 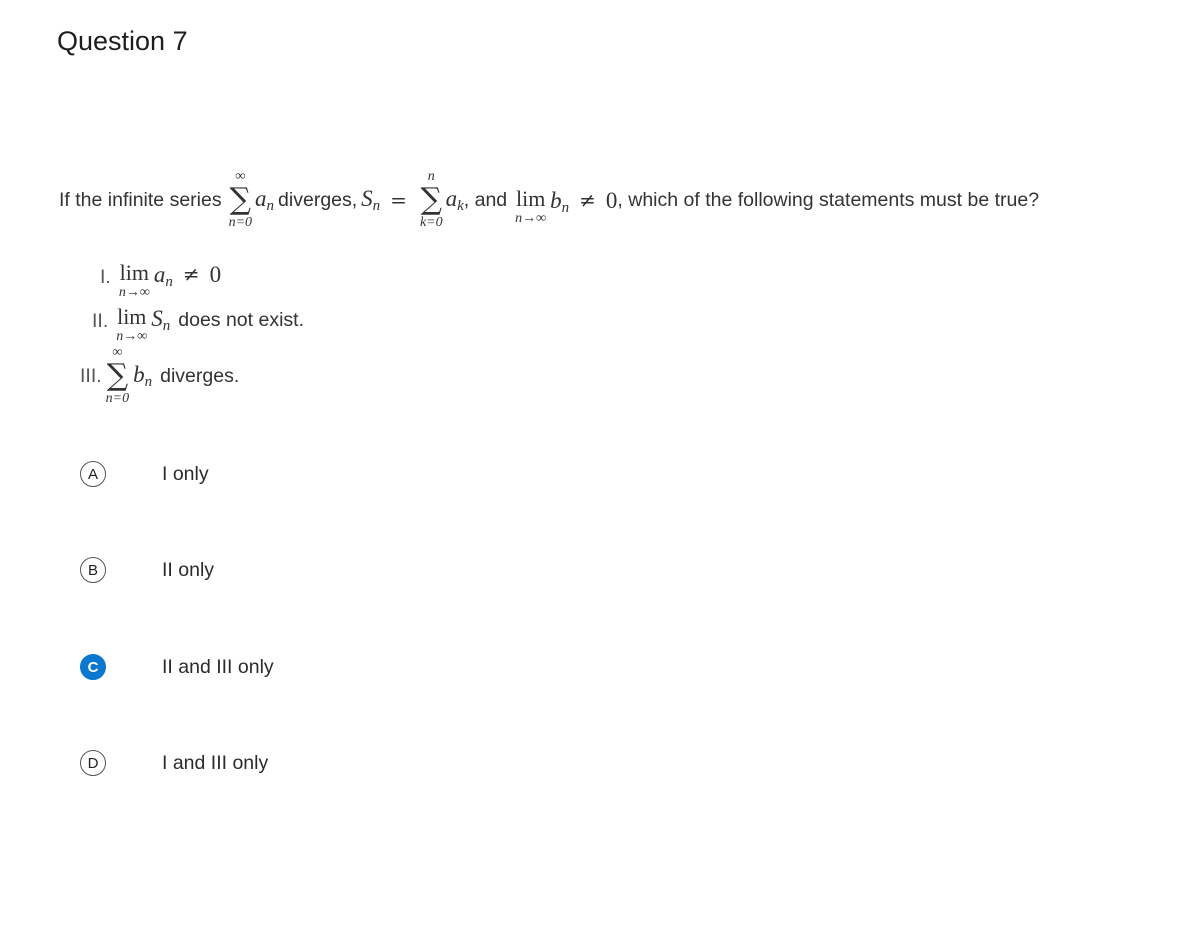 I want to click on statement-1: I. lim n→∞ an ≠ 0, so click(x=160, y=281).